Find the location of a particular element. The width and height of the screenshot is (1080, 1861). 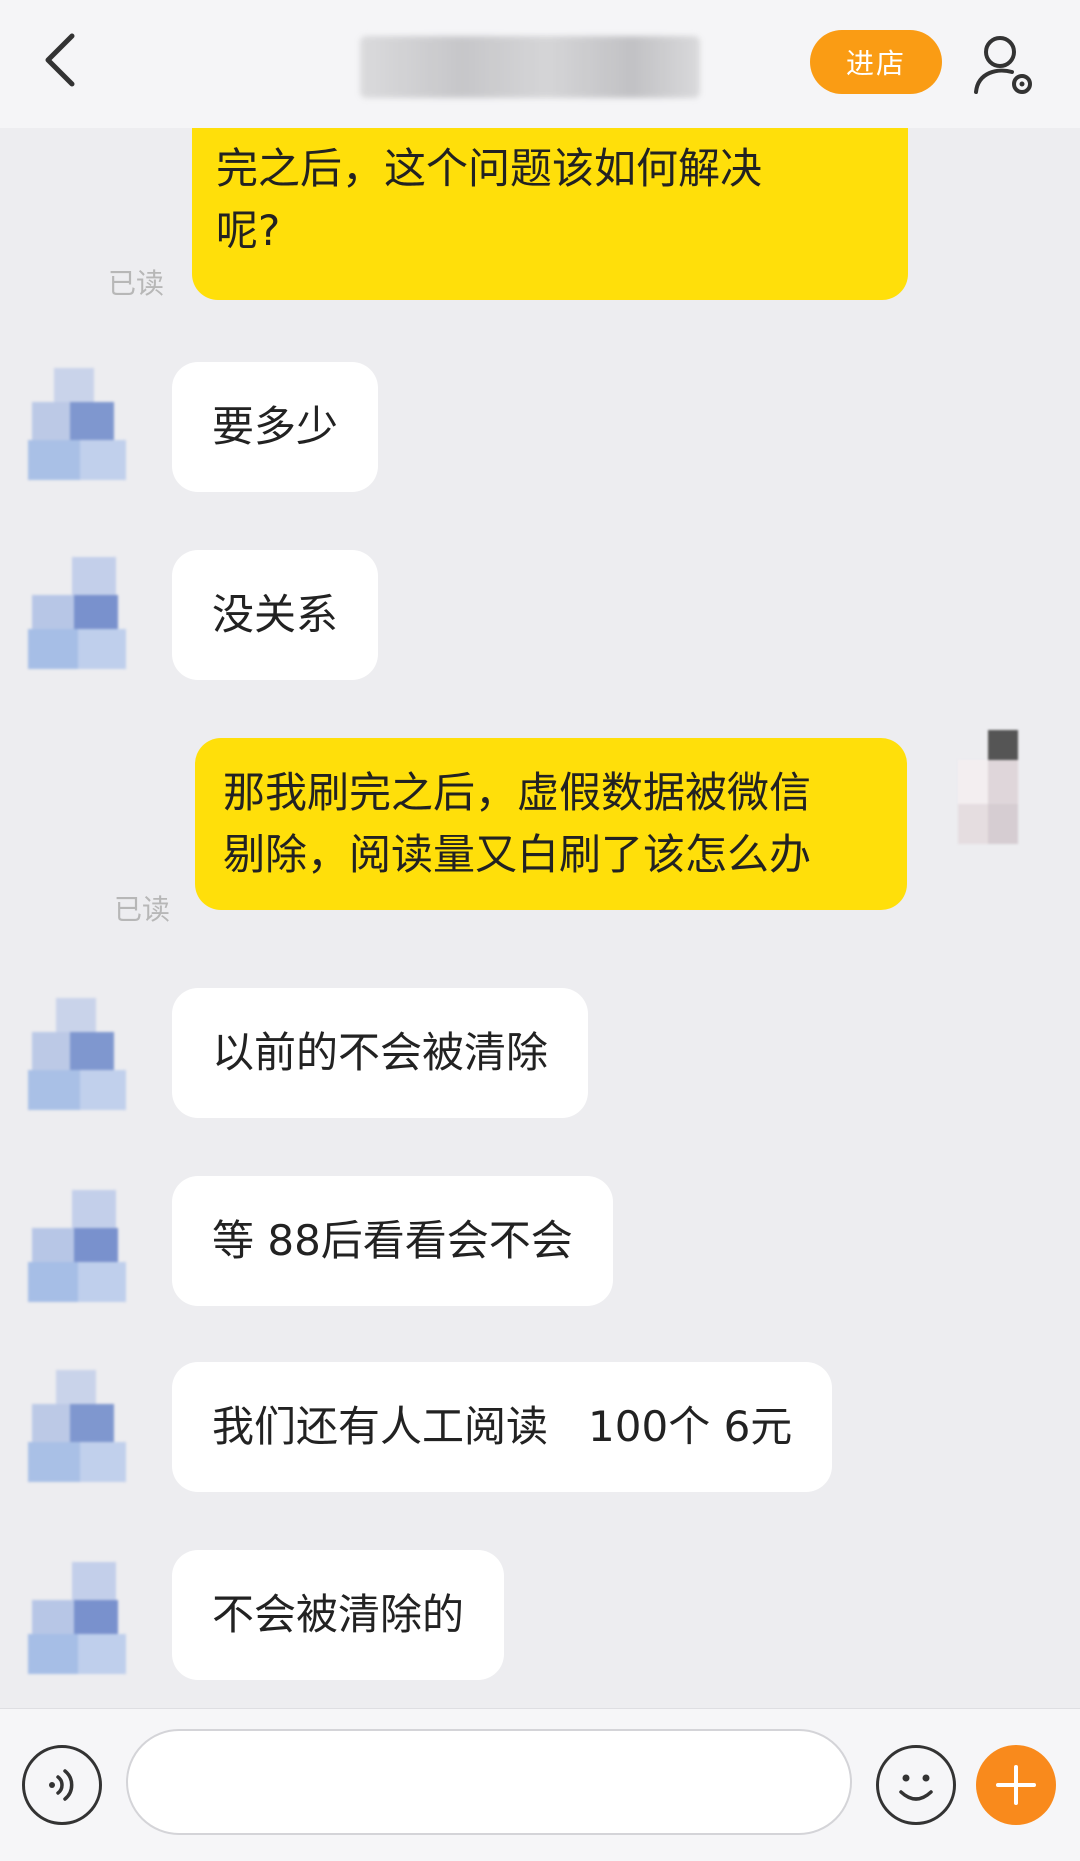

message-bubble-incoming: 没关系 is located at coordinates (275, 615).